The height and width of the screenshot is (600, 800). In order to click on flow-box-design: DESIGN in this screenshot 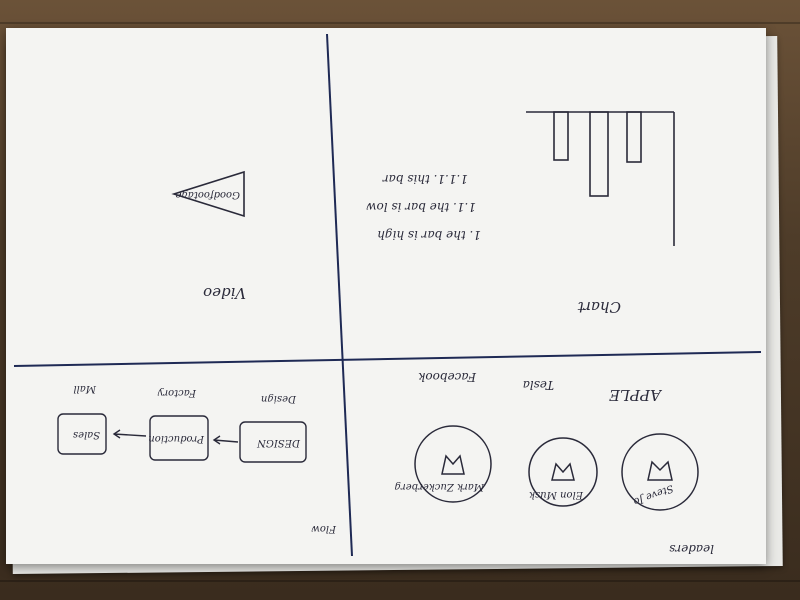, I will do `click(278, 442)`.